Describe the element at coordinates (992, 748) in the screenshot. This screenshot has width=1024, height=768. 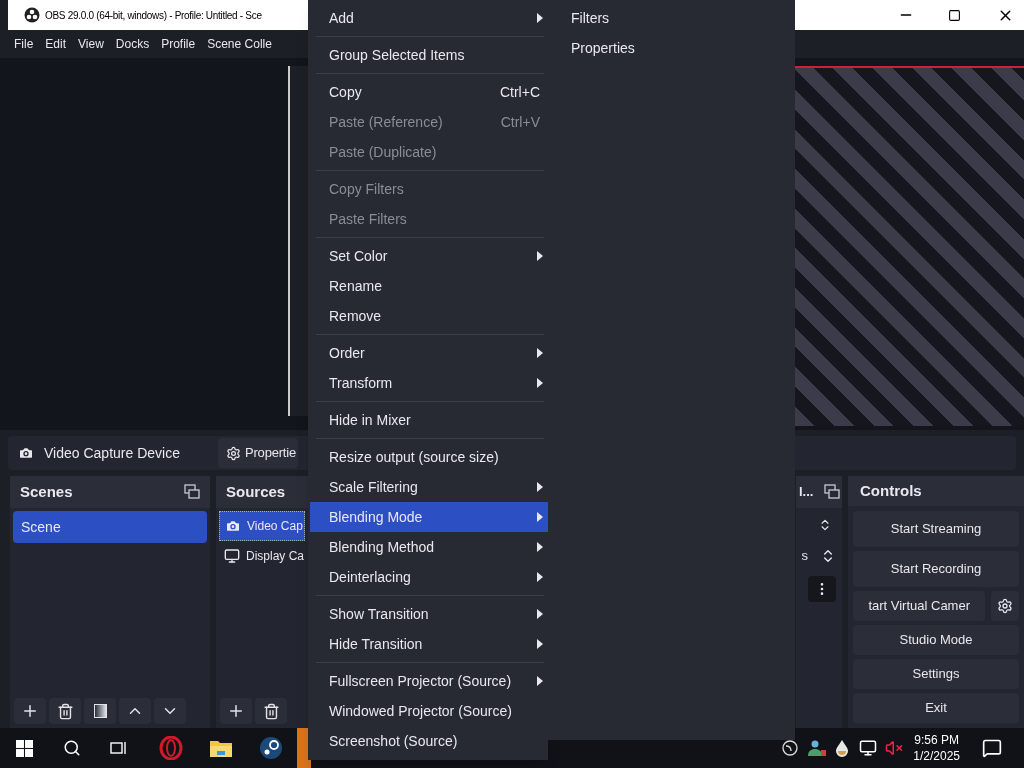
I see `notifications-icon` at that location.